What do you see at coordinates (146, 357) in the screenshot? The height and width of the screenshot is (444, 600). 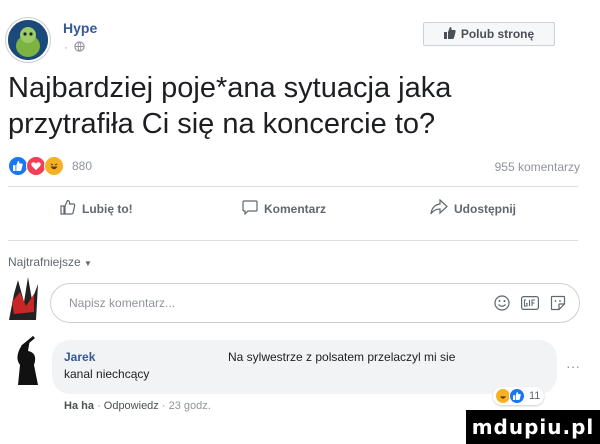 I see `comment-author: Jarek` at bounding box center [146, 357].